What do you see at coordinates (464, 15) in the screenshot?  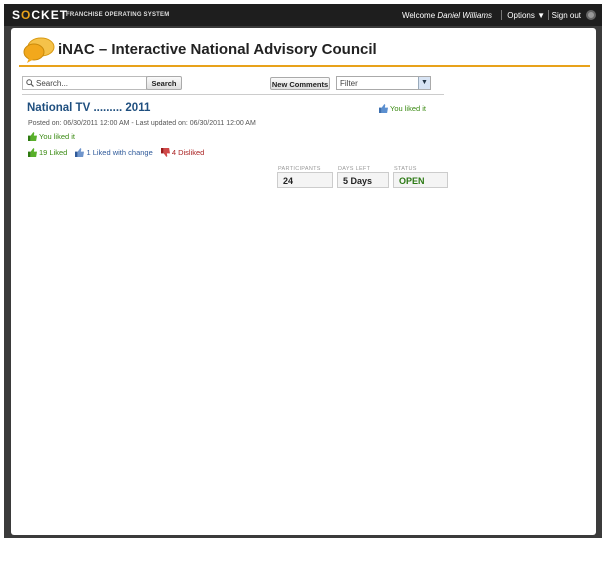 I see `user-name: Daniel Williams` at bounding box center [464, 15].